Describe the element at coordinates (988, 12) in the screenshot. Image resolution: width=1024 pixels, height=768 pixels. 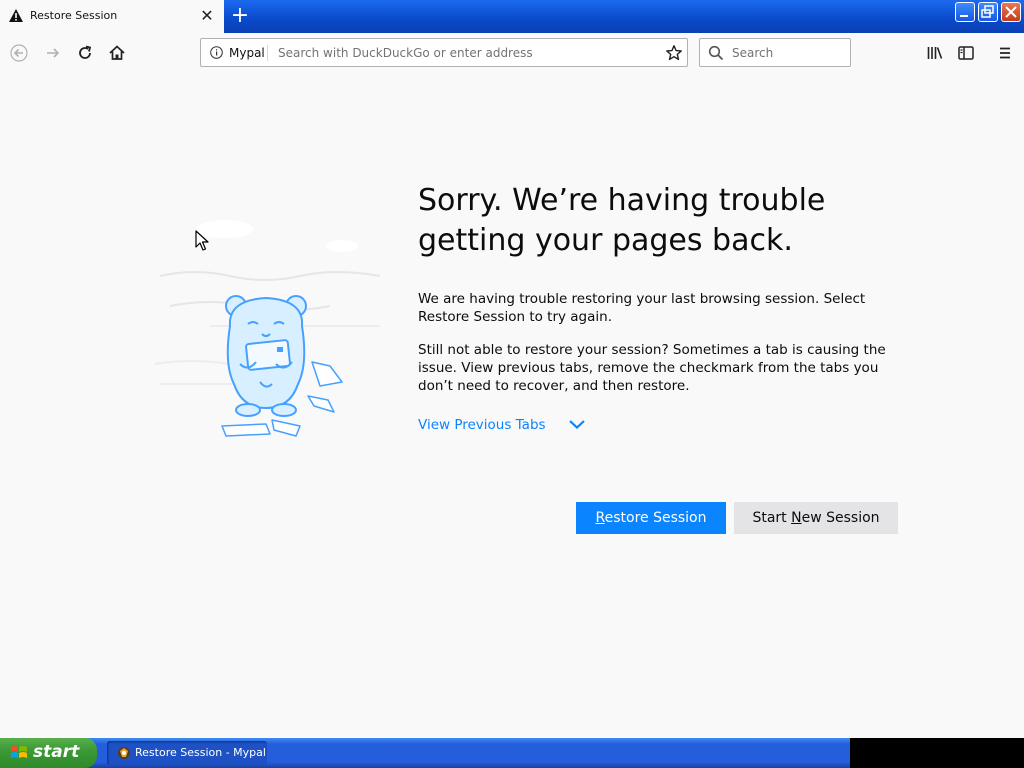
I see `restore-window-button` at that location.